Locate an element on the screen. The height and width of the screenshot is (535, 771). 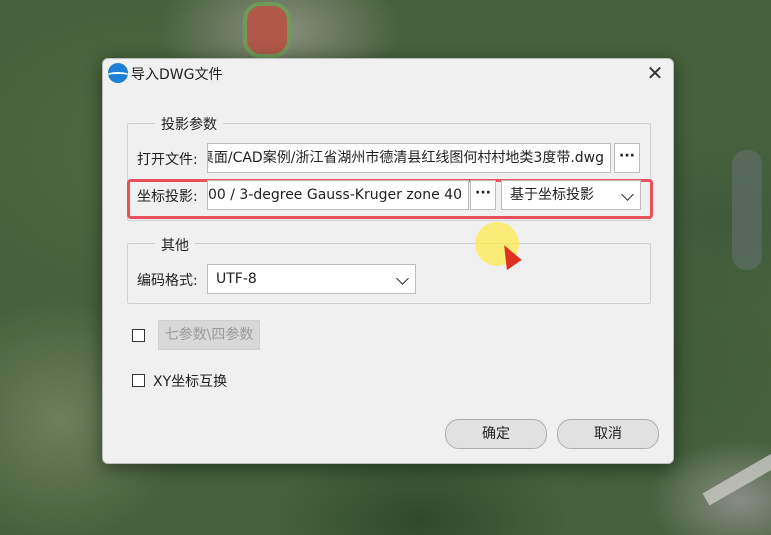
coordinate-projection-value: S2000 / 3-degree Gauss-Kruger zone 40 is located at coordinates (334, 195).